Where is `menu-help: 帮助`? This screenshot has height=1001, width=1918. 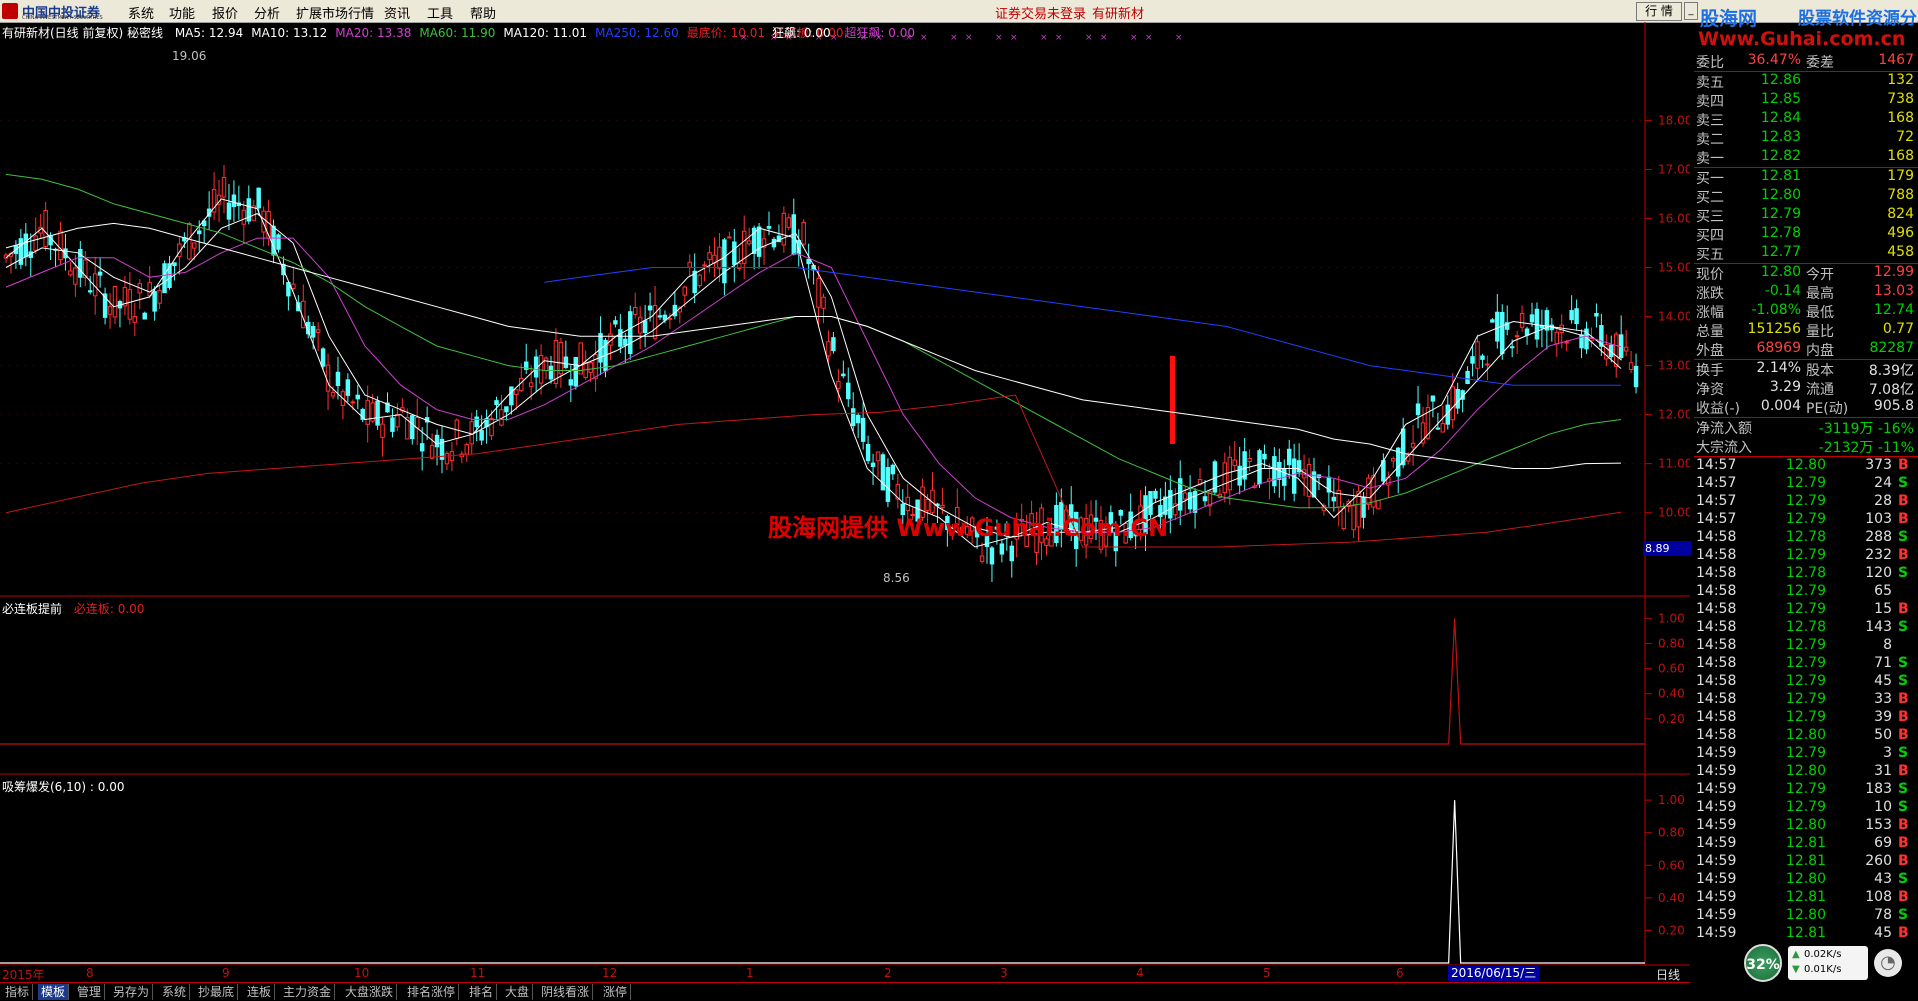
menu-help: 帮助 is located at coordinates (483, 12).